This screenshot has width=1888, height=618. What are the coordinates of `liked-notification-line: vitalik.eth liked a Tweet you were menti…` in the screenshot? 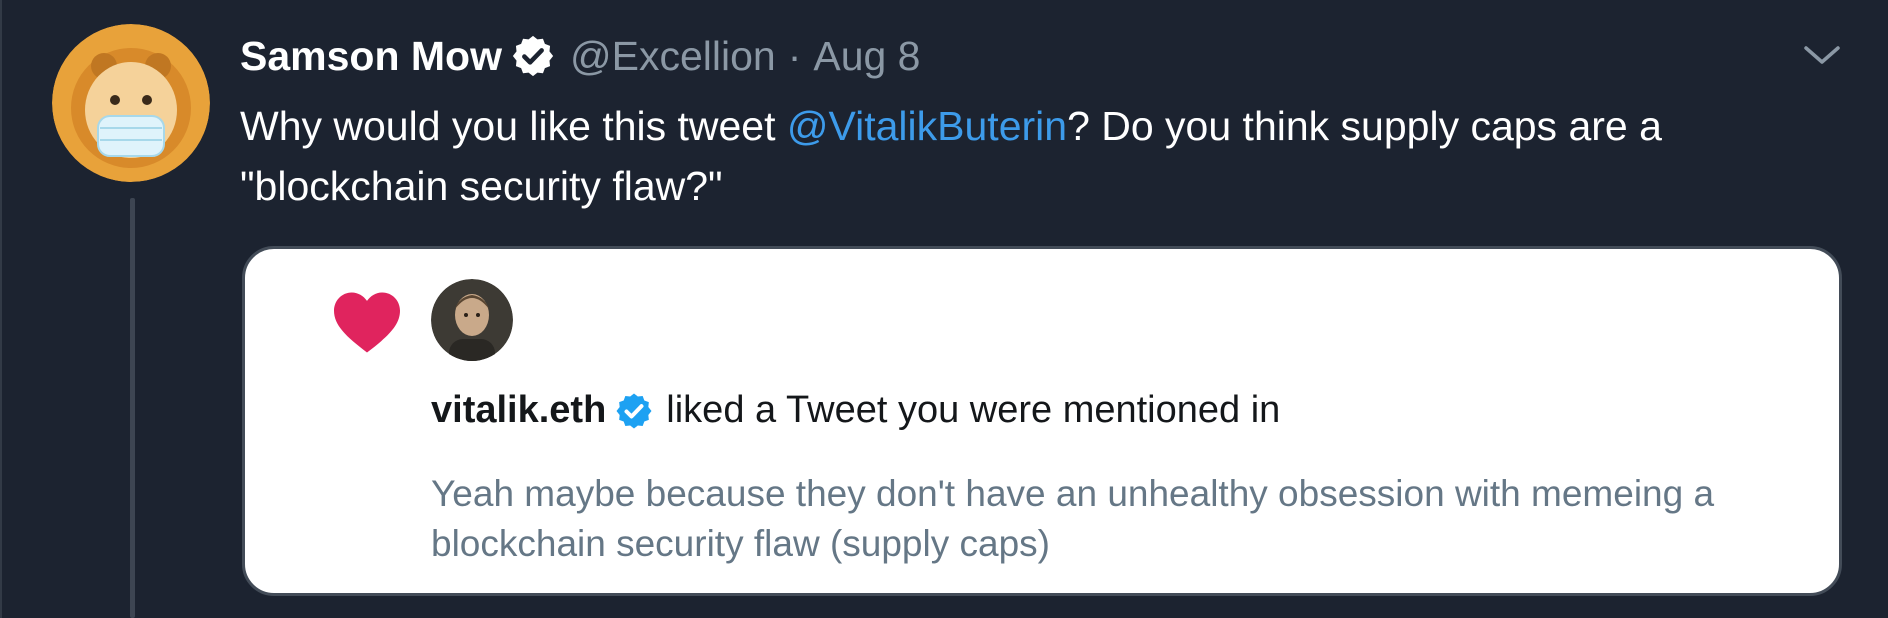 It's located at (855, 410).